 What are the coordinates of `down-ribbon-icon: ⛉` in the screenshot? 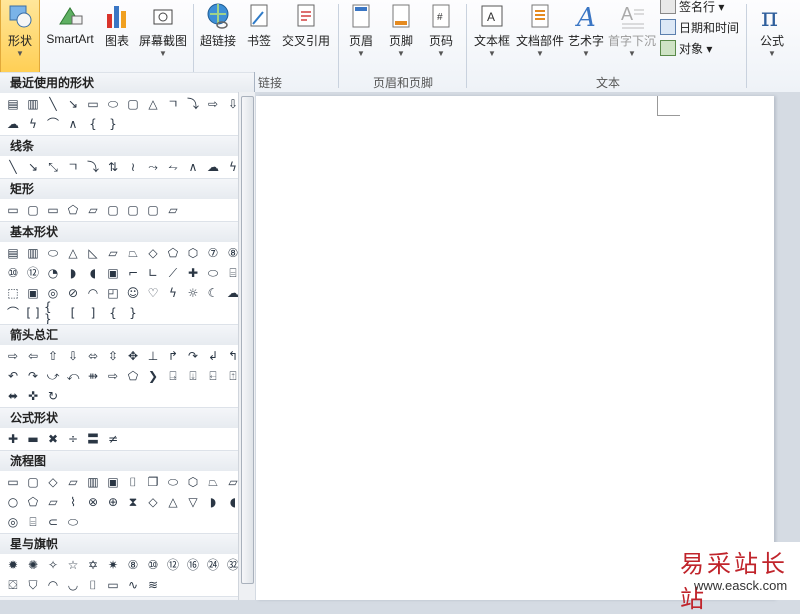 It's located at (33, 585).